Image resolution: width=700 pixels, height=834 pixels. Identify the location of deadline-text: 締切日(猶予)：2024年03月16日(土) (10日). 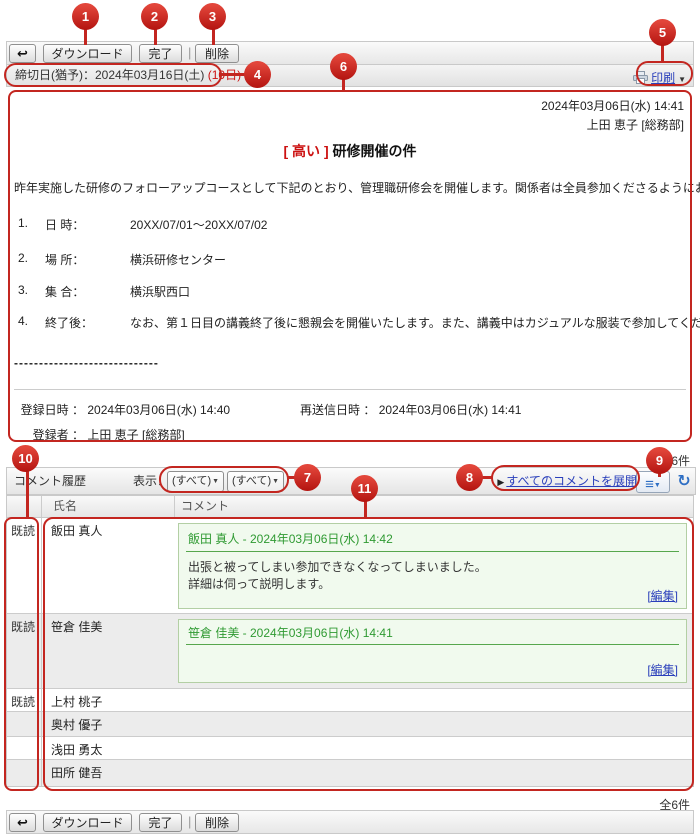
(128, 75).